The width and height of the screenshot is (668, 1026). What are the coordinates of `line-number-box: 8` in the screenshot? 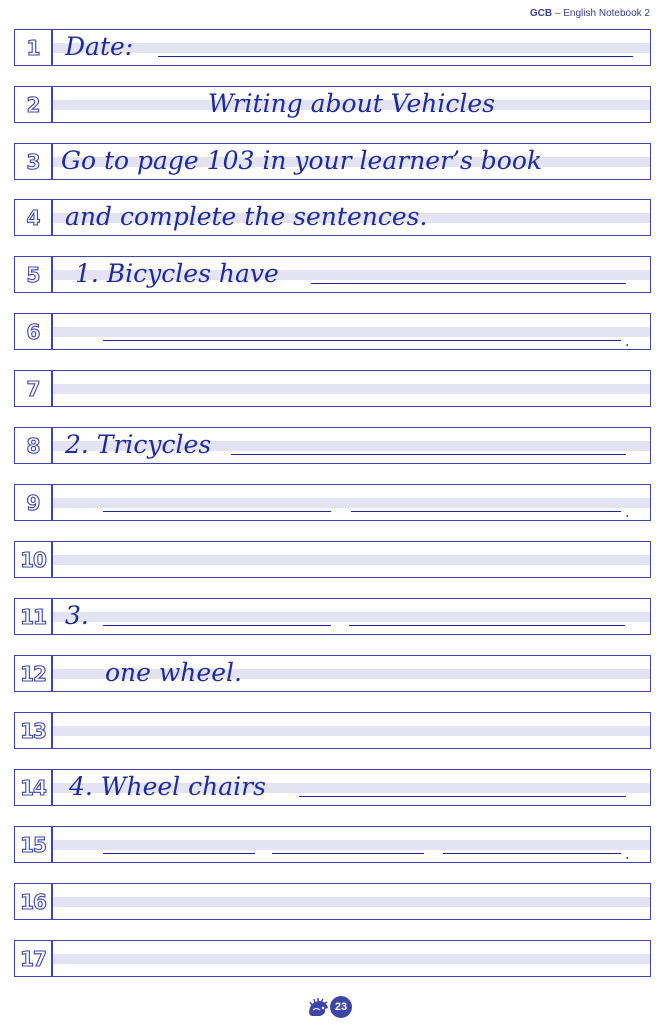 It's located at (33, 445).